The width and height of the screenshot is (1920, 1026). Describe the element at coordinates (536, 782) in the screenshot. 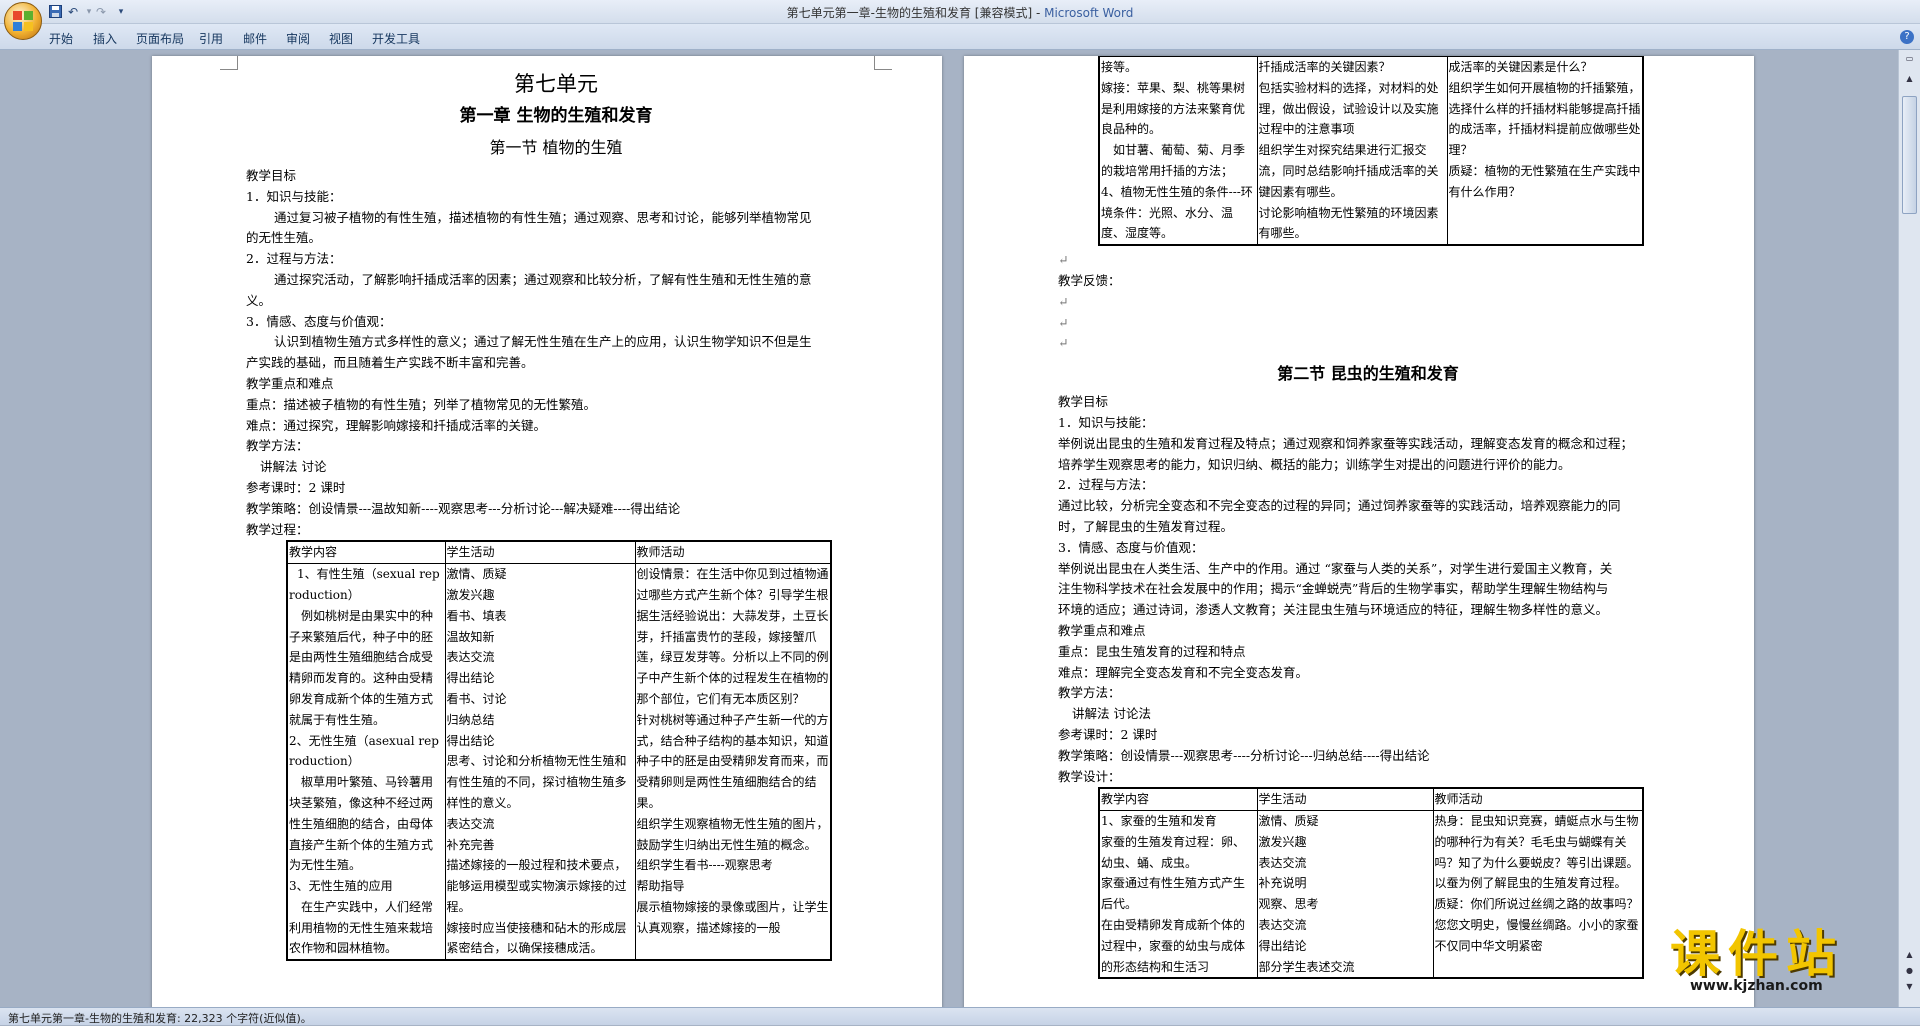

I see `cell-paragraph: 思考、讨论和分析植物无性生殖和有性生殖的不同，探讨植物生殖多样性的意义。` at that location.